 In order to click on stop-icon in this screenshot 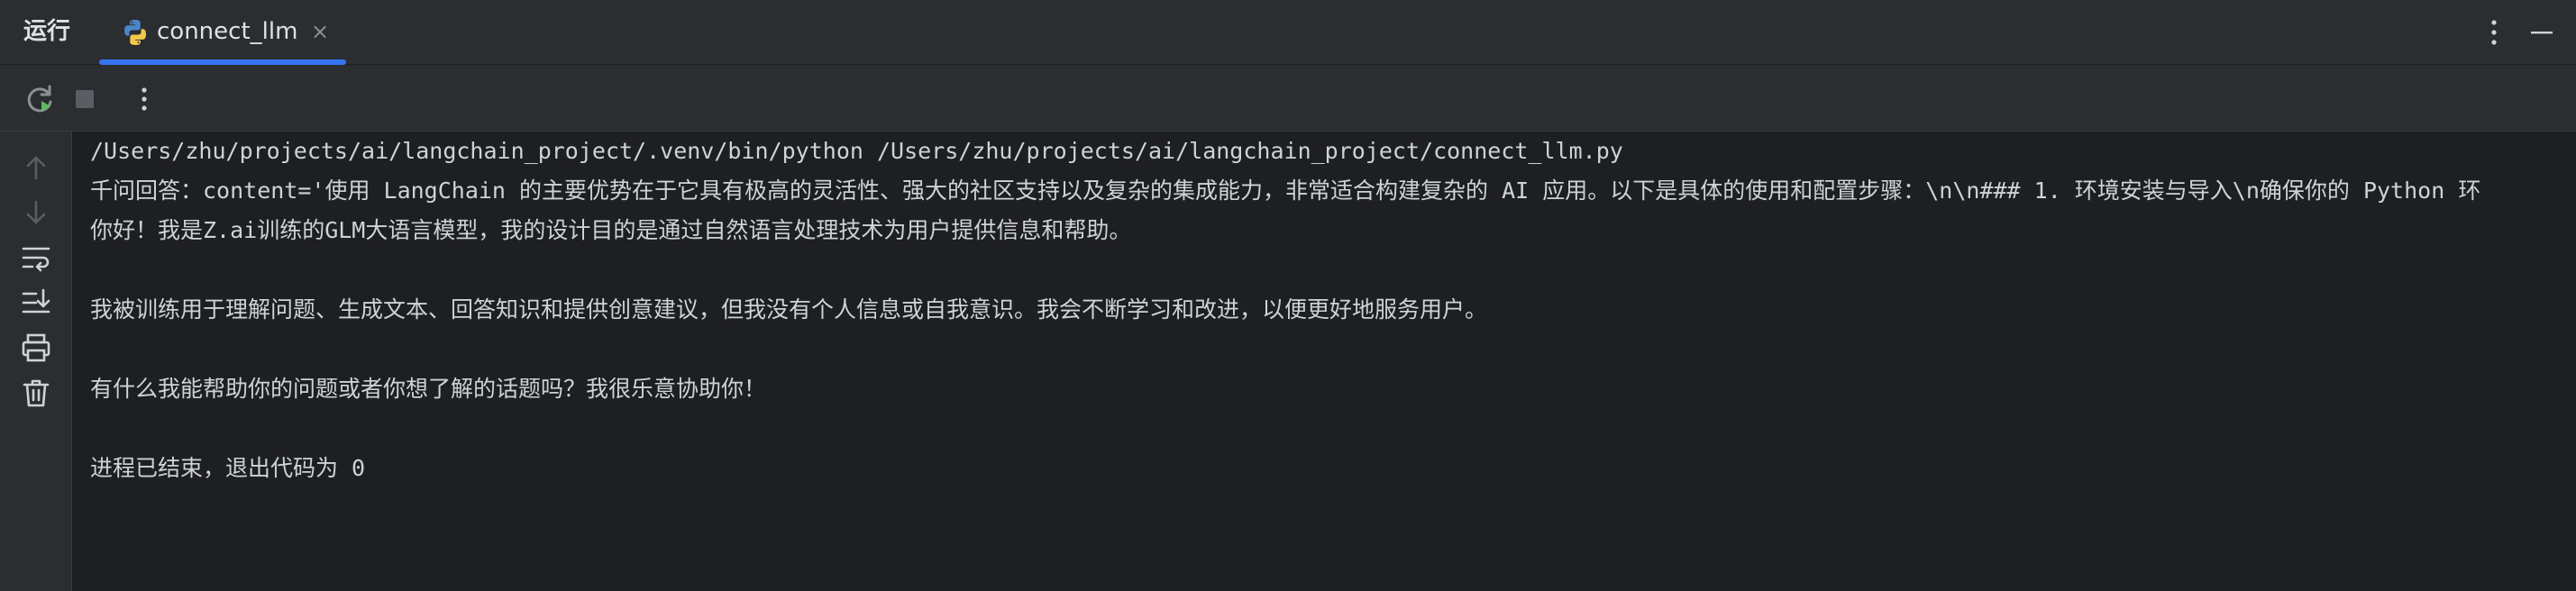, I will do `click(85, 99)`.